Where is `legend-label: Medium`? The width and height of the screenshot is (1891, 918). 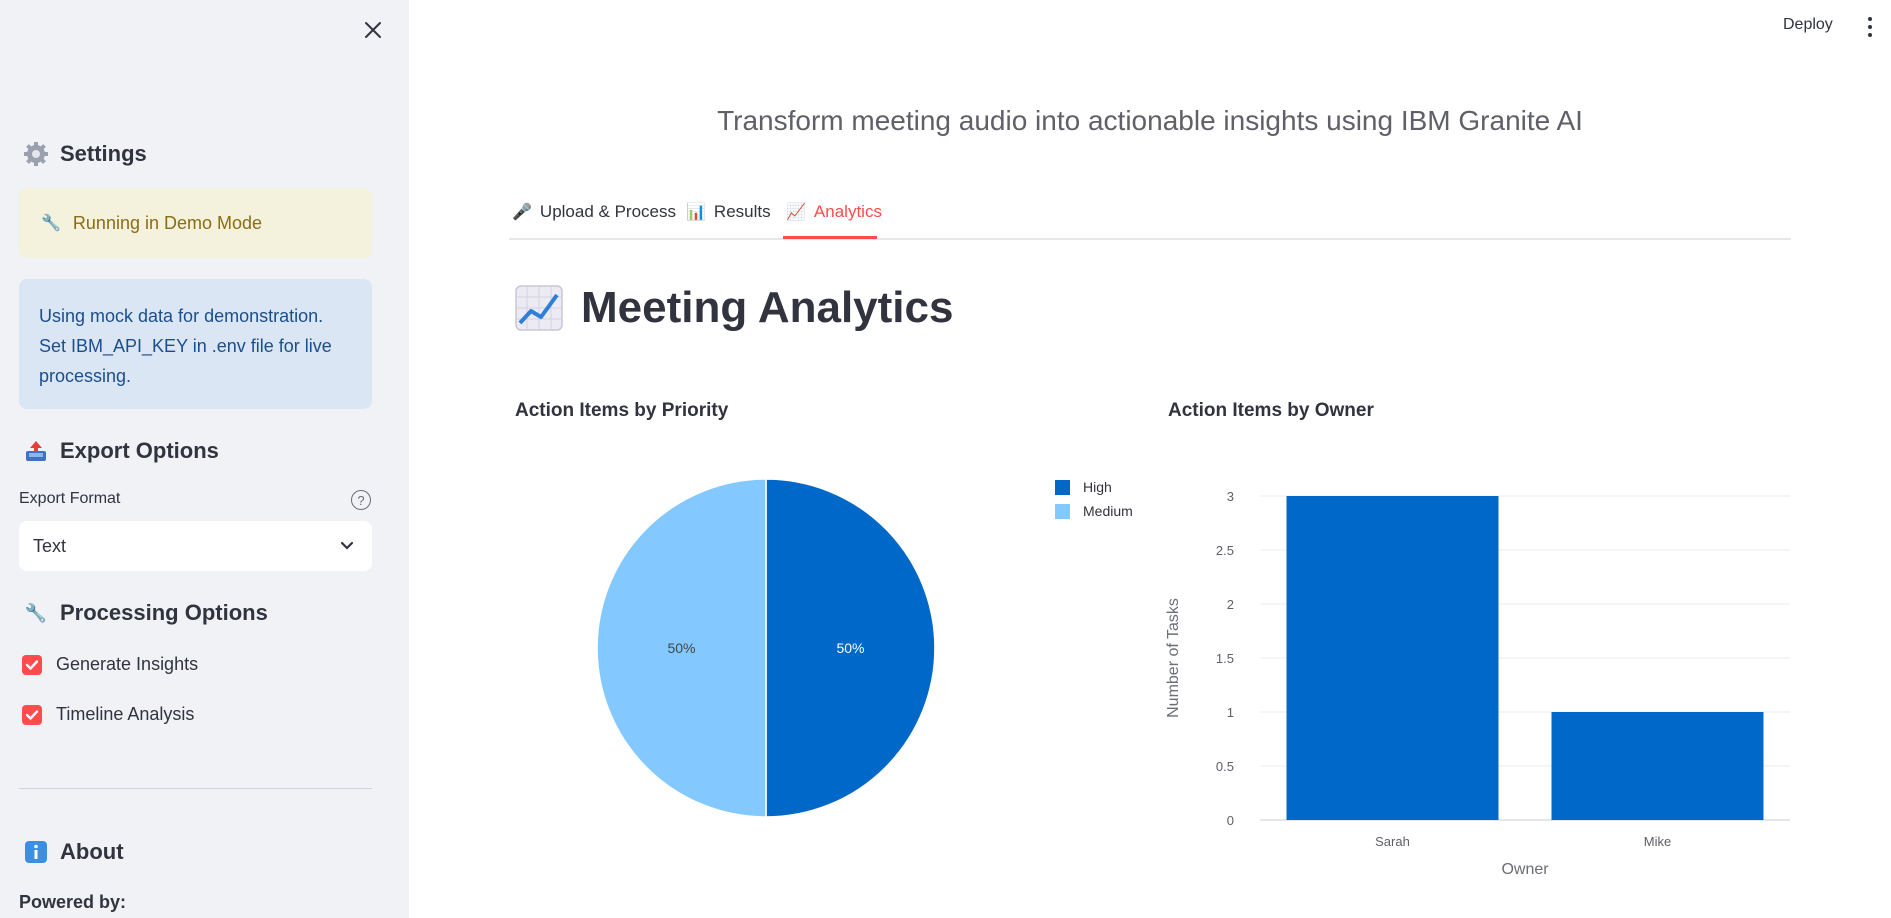 legend-label: Medium is located at coordinates (1108, 511).